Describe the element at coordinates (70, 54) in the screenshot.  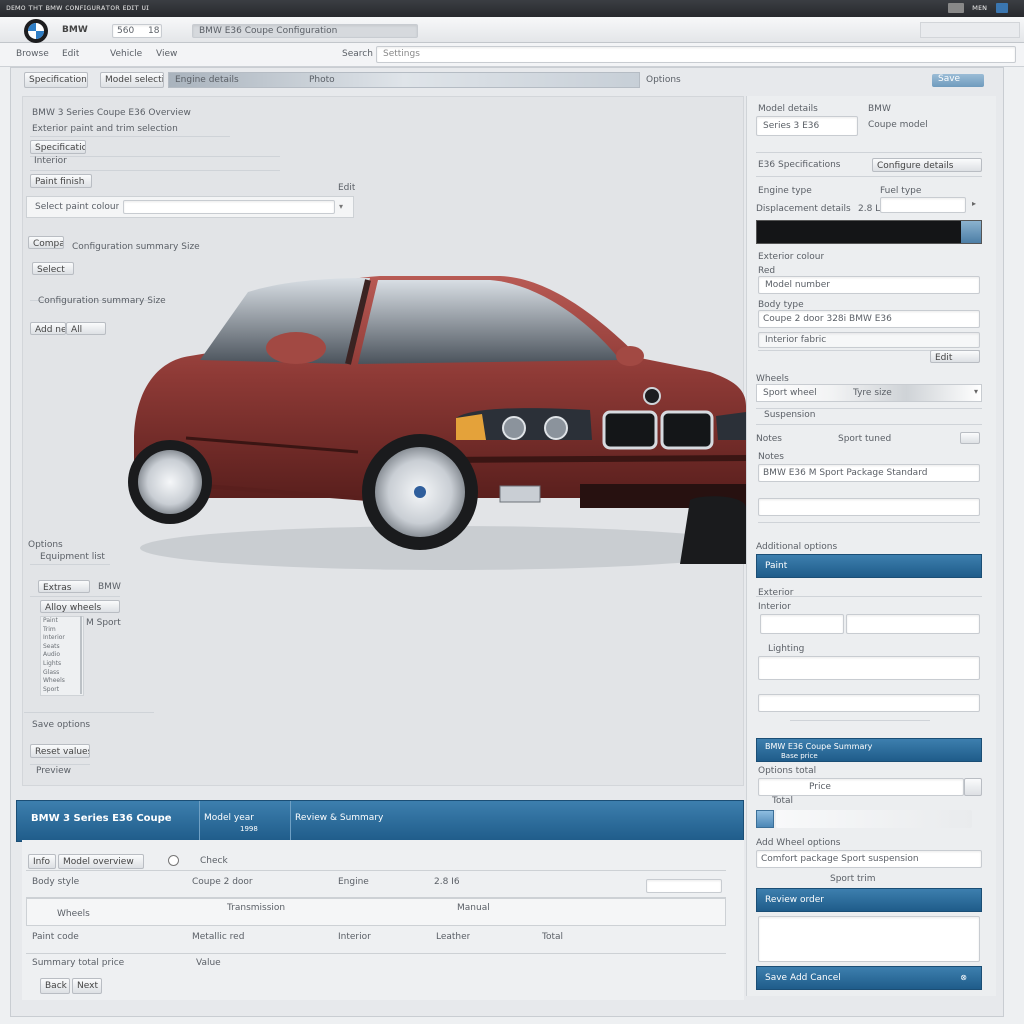
I see `menu-edit: Edit` at that location.